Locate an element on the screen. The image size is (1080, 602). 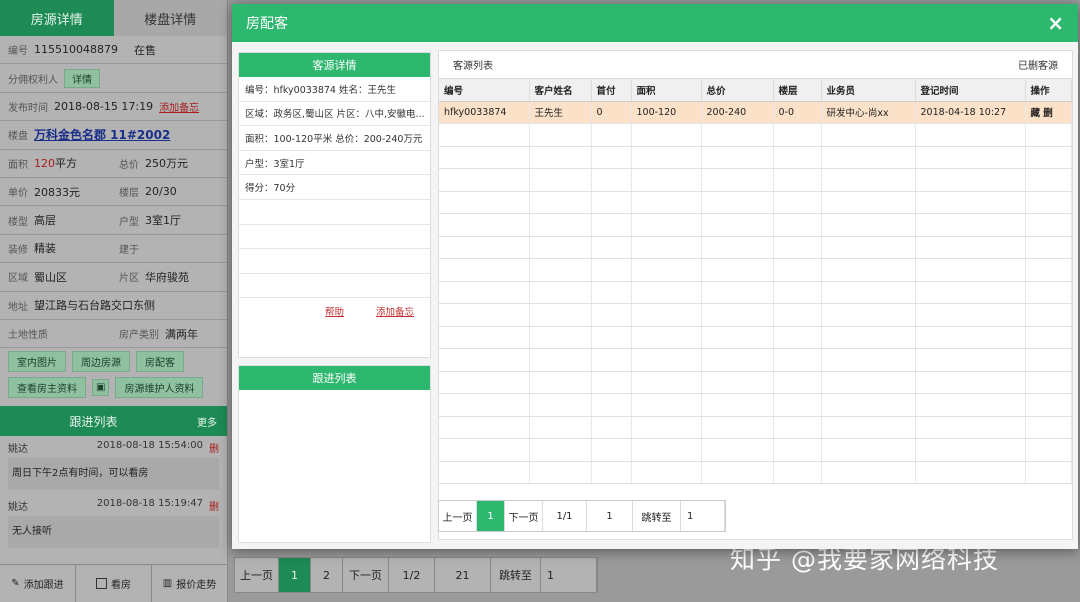
zone-label: 片区 is located at coordinates (129, 279).